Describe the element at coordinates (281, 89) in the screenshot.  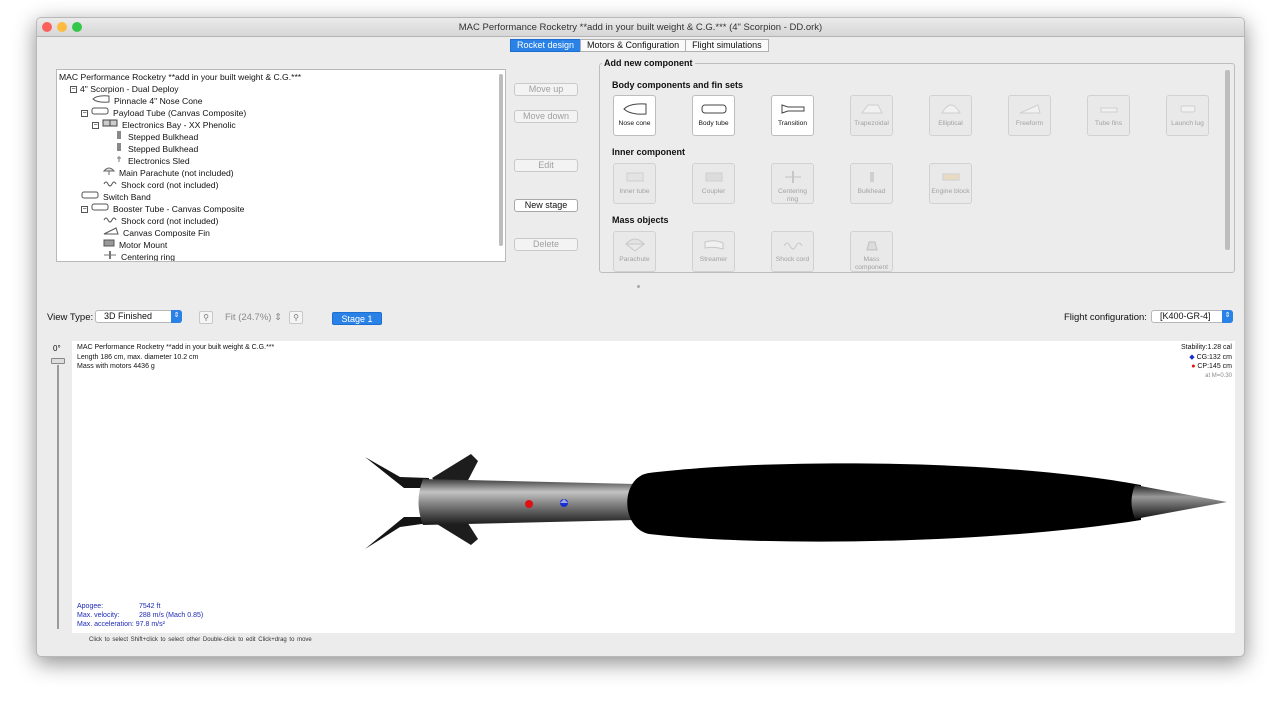
I see `tree-row: −4" Scorpion - Dual Deploy` at that location.